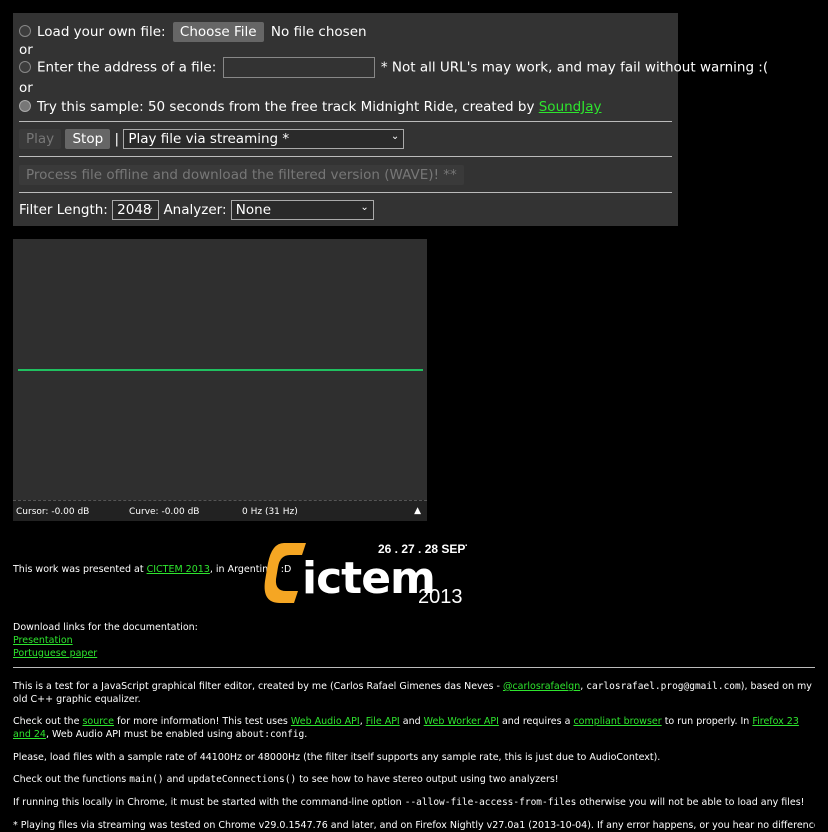  Describe the element at coordinates (164, 512) in the screenshot. I see `curve-readout: Curve: -0.00 dB` at that location.